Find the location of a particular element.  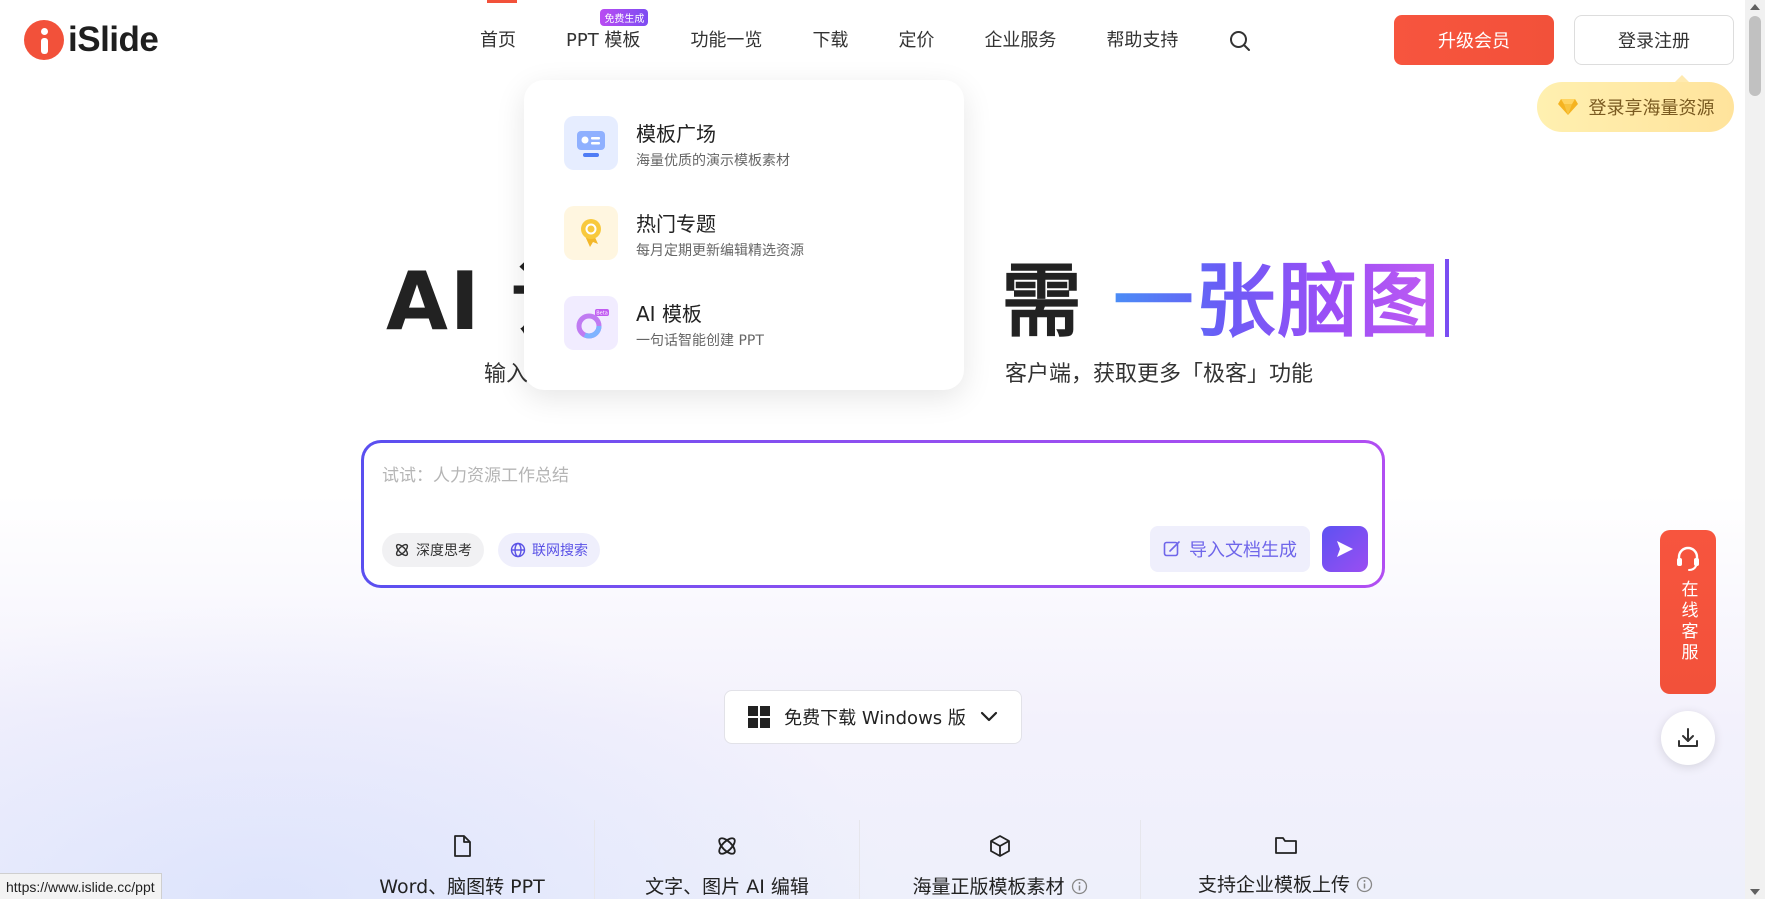

nav-item-label: PPT 模板 is located at coordinates (603, 40).